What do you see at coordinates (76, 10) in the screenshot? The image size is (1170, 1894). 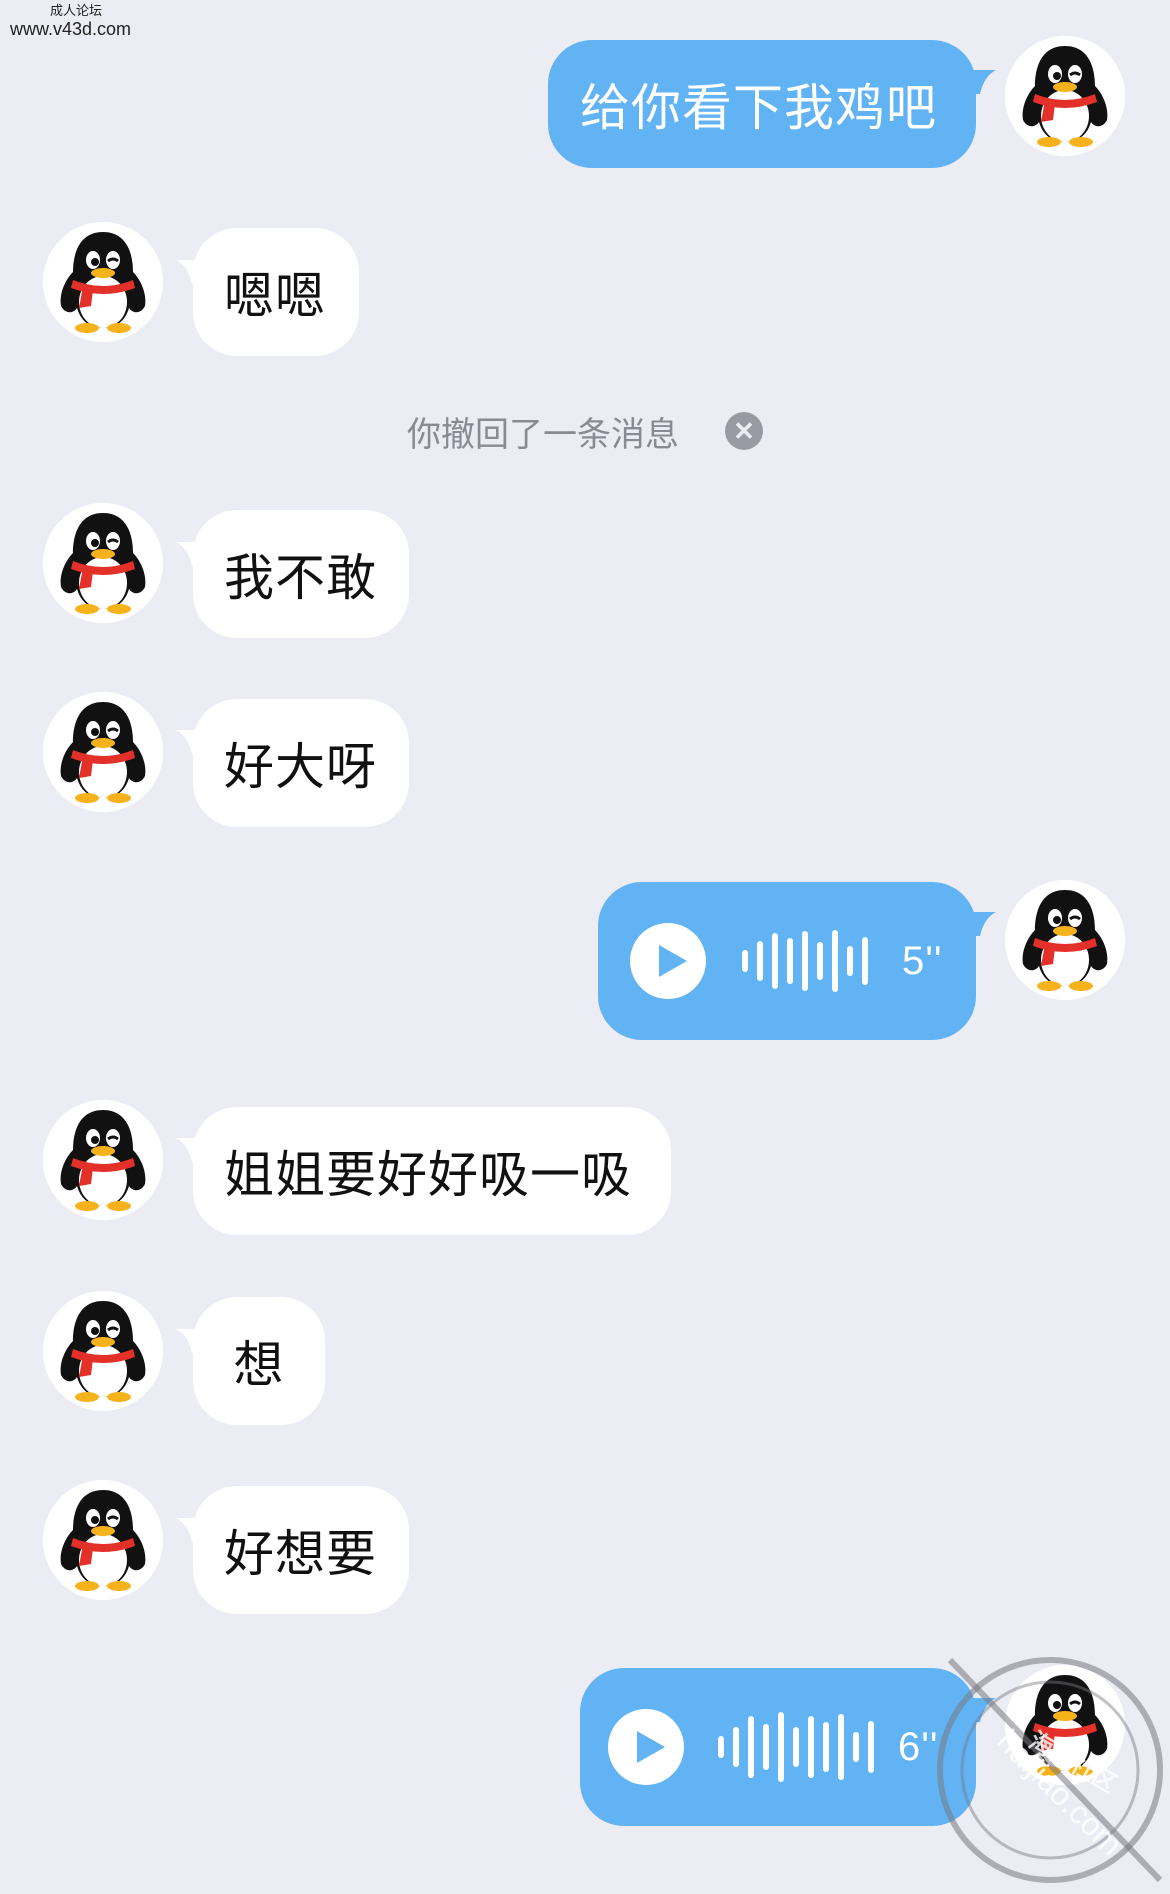 I see `watermark-small-text: 成人论坛` at bounding box center [76, 10].